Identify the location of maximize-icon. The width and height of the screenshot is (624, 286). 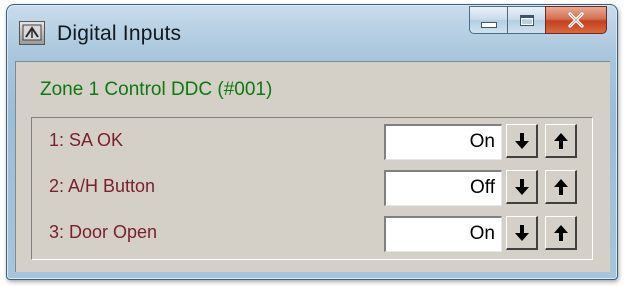
(526, 20).